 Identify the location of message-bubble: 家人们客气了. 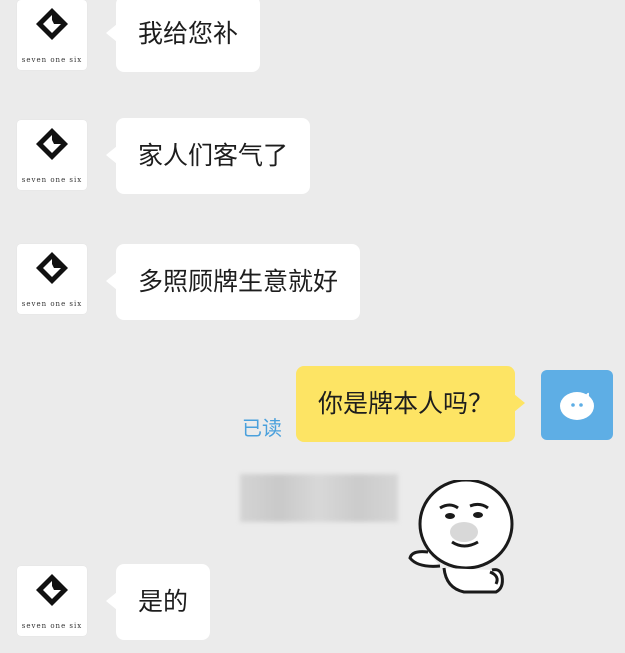
(208, 156).